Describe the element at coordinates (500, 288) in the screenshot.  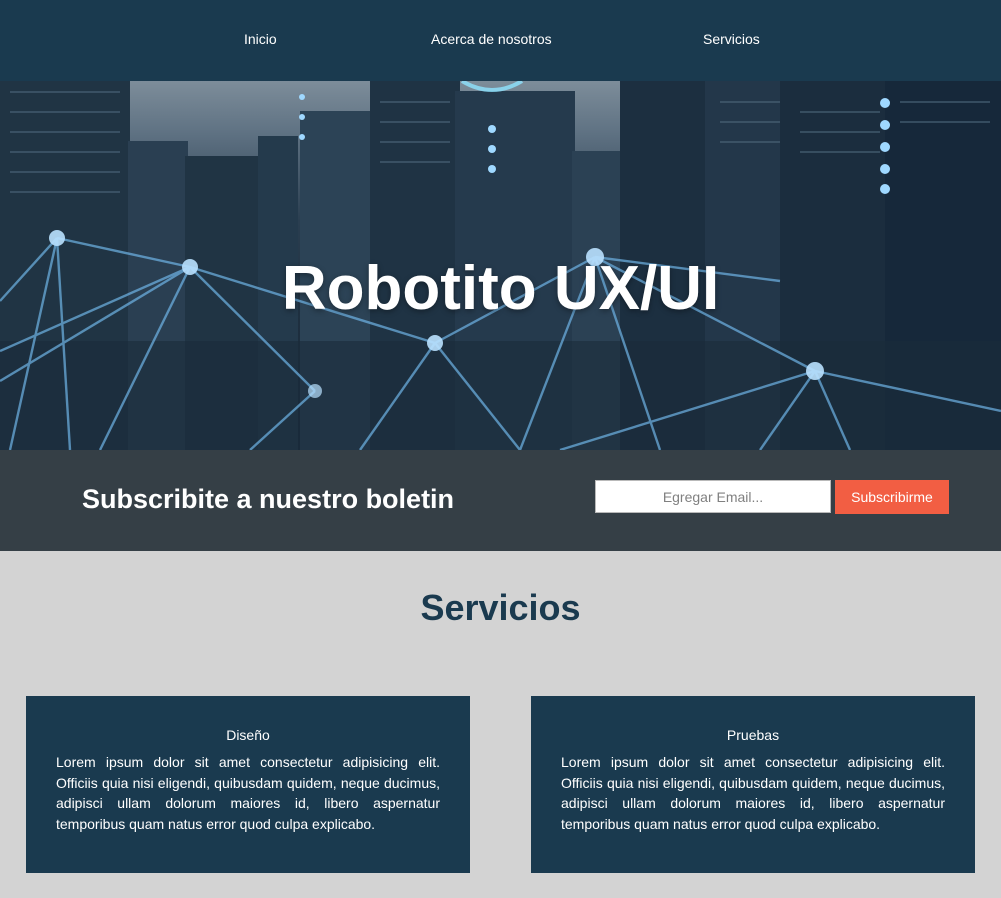
I see `hero-title: Robotito UX/UI` at that location.